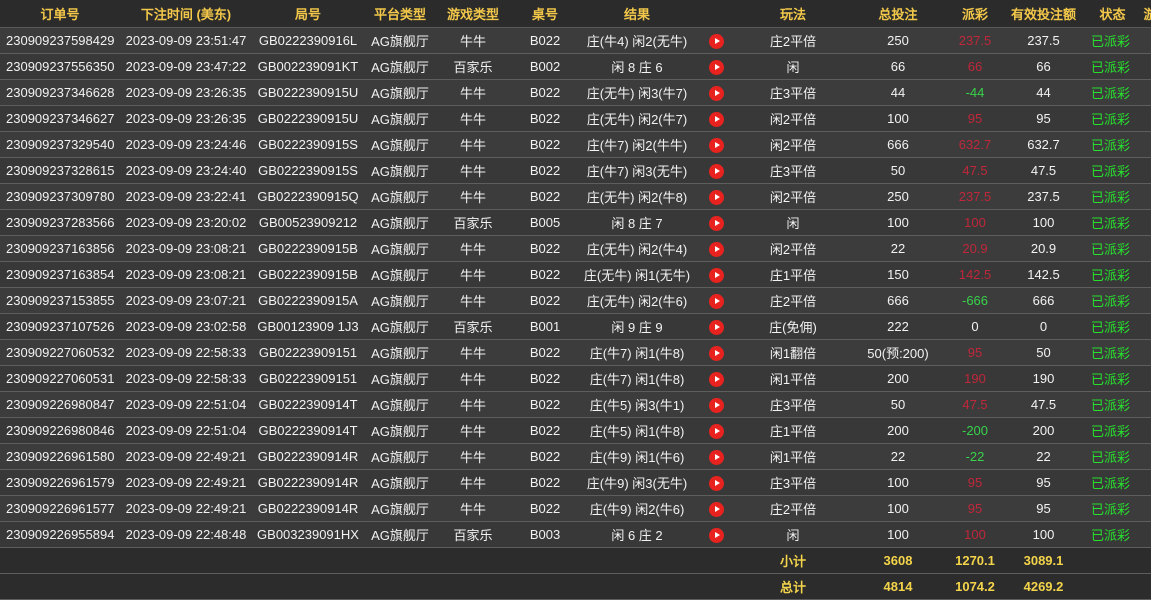 This screenshot has width=1151, height=600. Describe the element at coordinates (400, 14) in the screenshot. I see `column-header: 平台类型` at that location.